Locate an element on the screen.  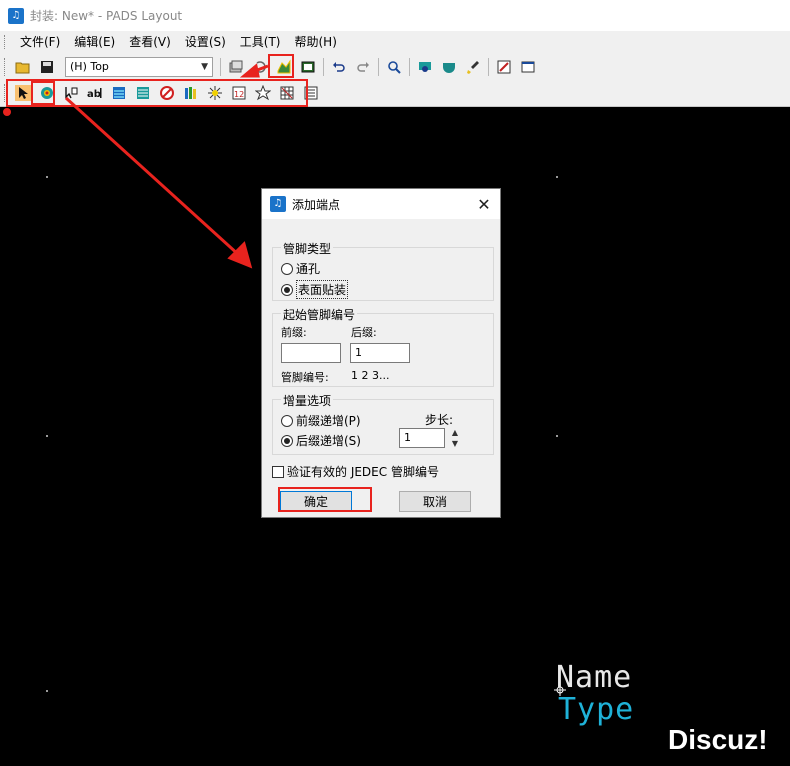
magnifier-icon is located at coordinates (394, 67).